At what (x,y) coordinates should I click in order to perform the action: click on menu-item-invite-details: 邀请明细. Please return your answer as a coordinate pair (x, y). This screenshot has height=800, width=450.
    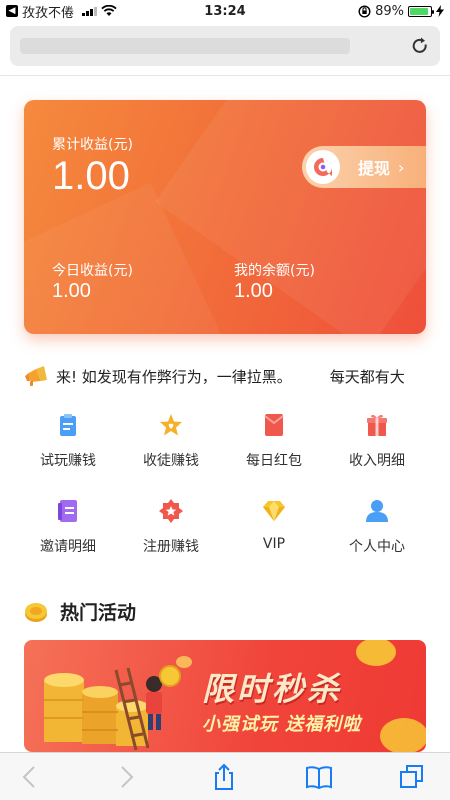
    Looking at the image, I should click on (68, 528).